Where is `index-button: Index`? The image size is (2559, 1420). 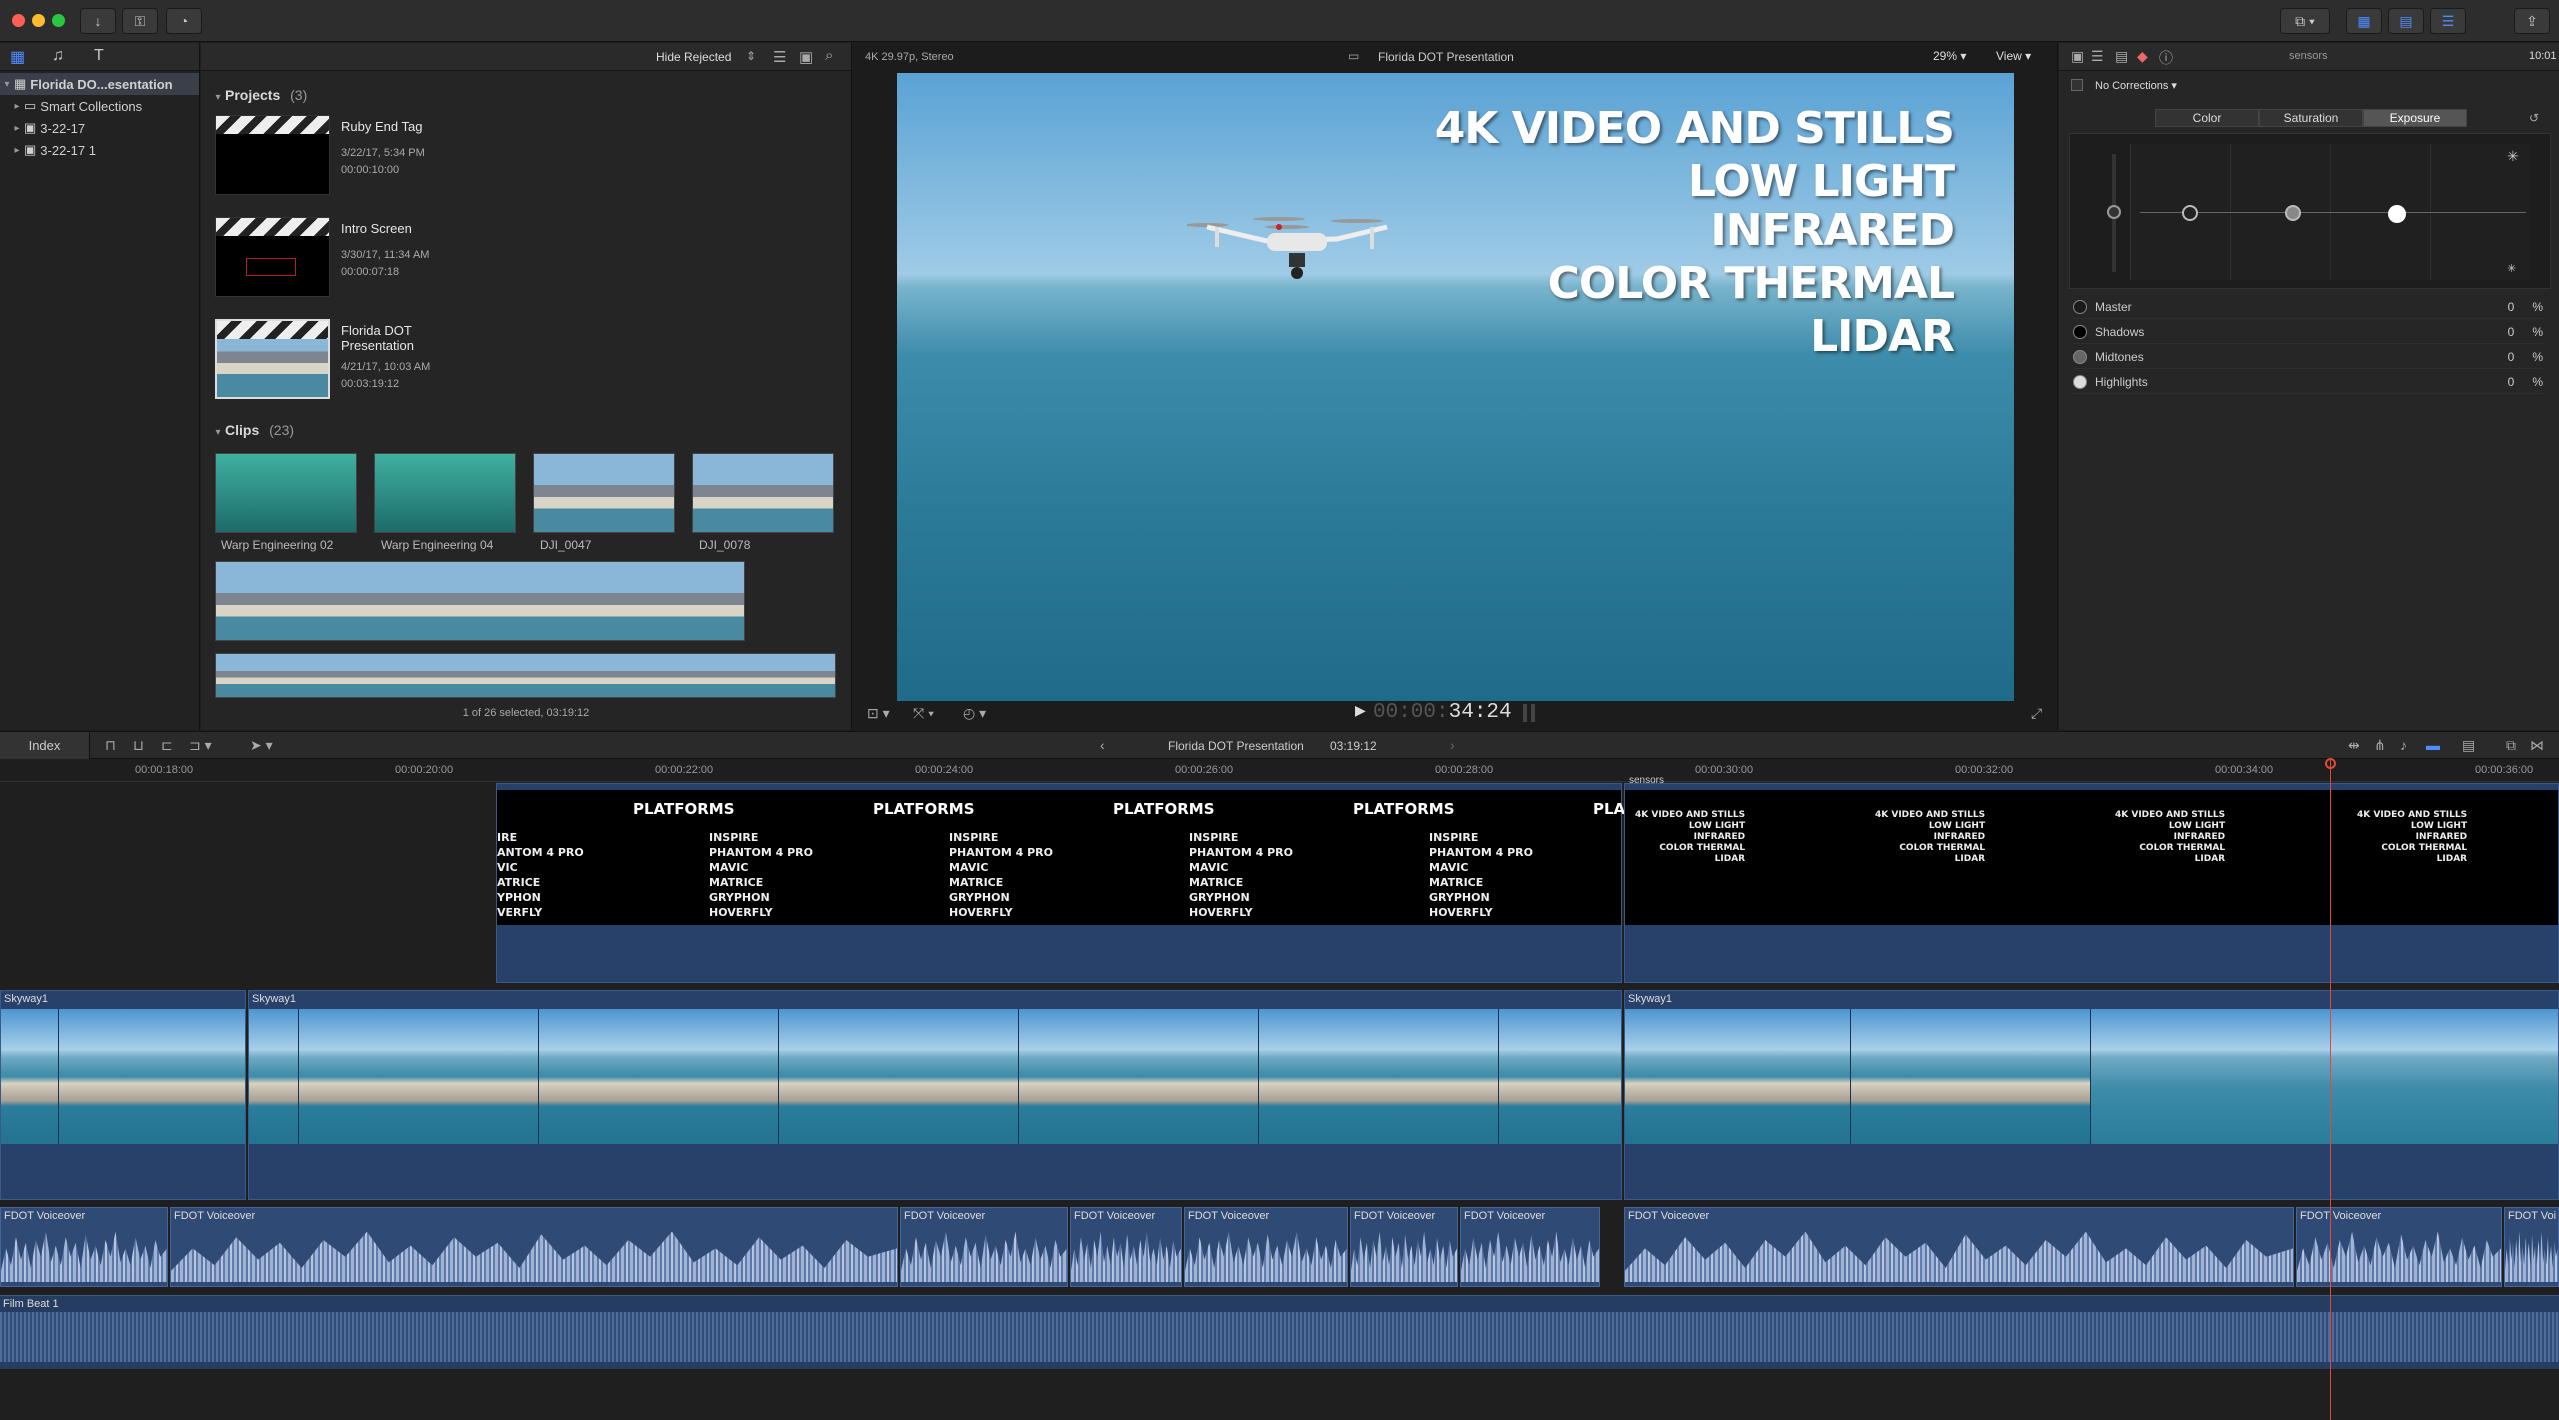 index-button: Index is located at coordinates (45, 745).